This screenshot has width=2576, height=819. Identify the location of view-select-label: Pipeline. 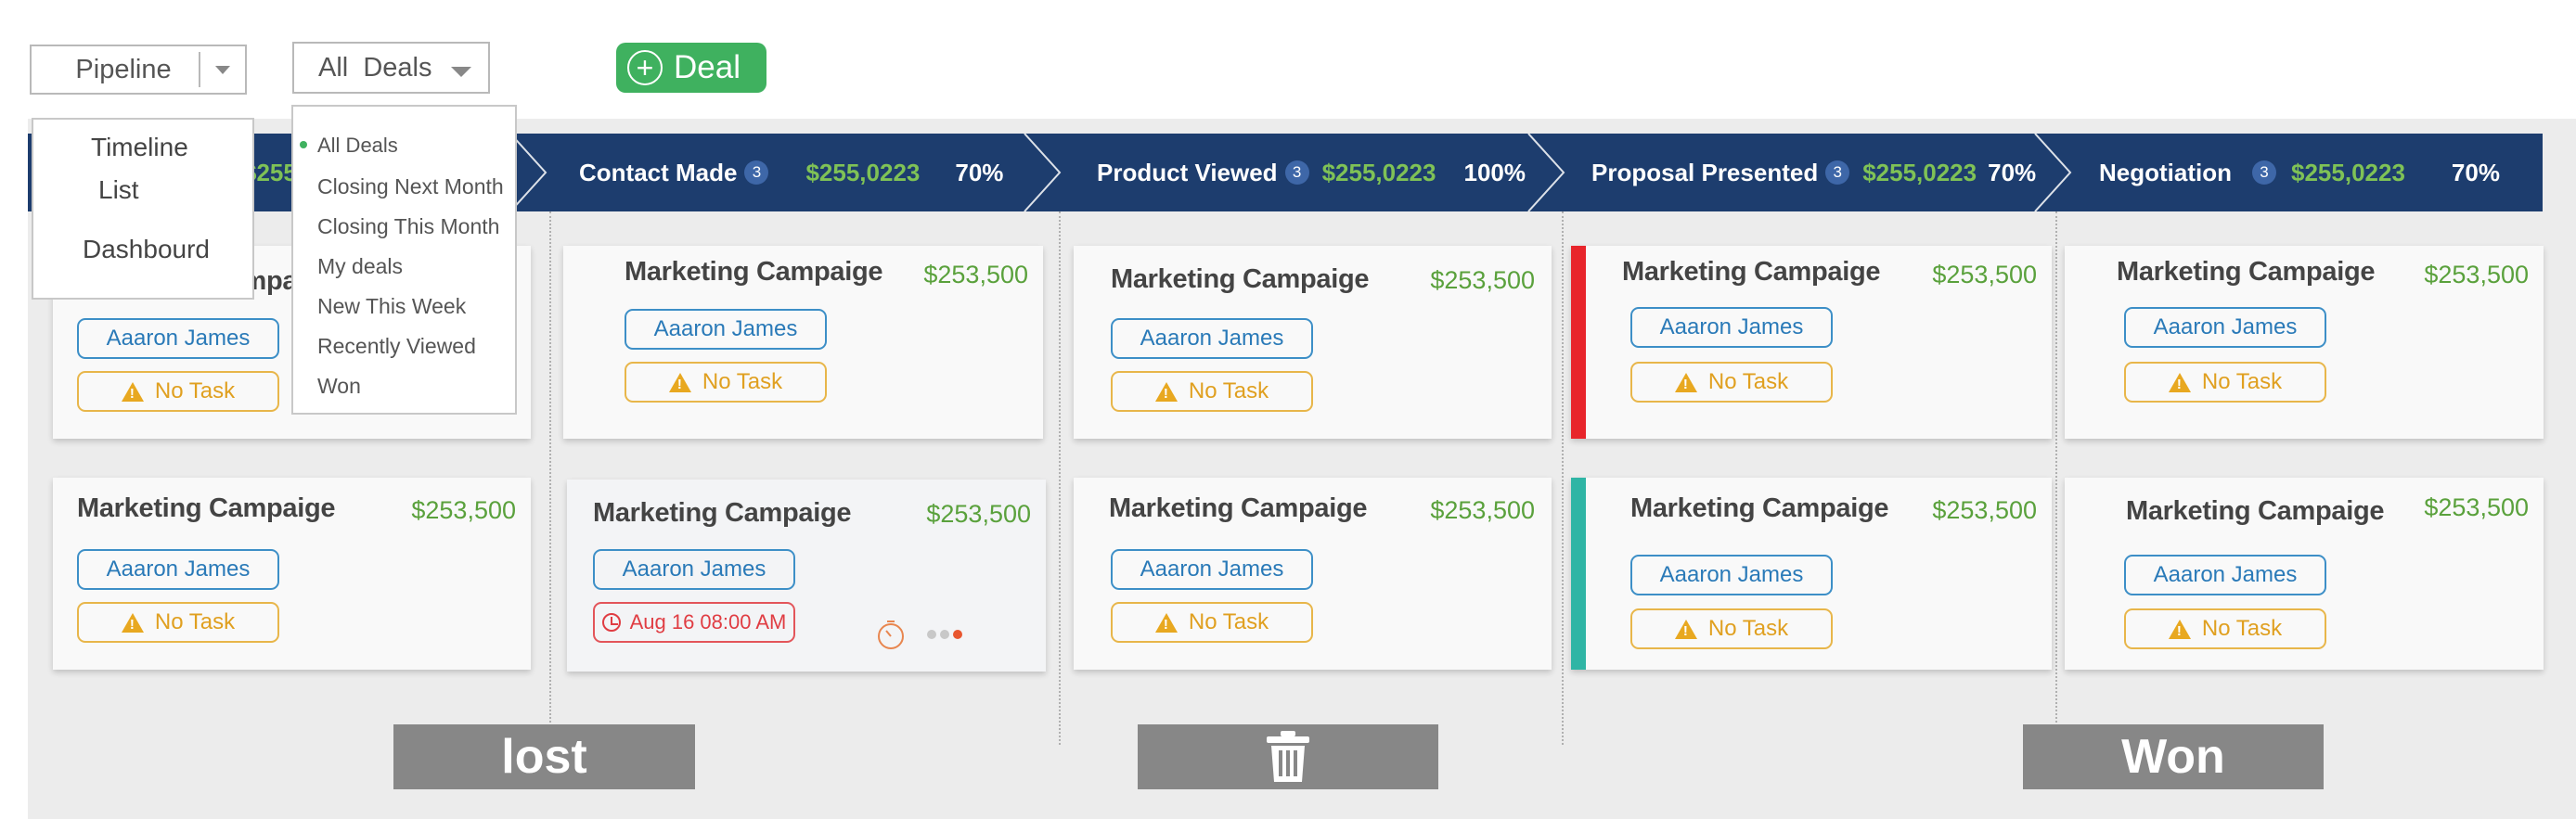
(123, 69).